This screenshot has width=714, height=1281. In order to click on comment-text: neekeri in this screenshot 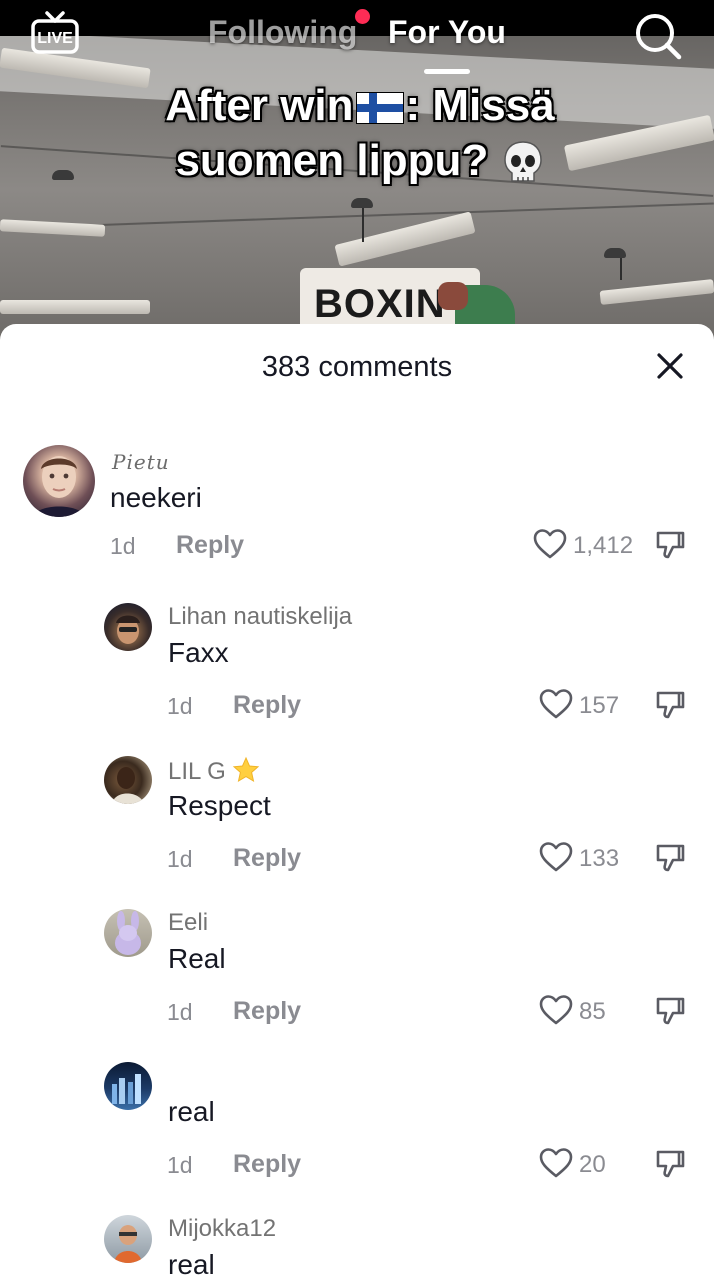, I will do `click(156, 497)`.